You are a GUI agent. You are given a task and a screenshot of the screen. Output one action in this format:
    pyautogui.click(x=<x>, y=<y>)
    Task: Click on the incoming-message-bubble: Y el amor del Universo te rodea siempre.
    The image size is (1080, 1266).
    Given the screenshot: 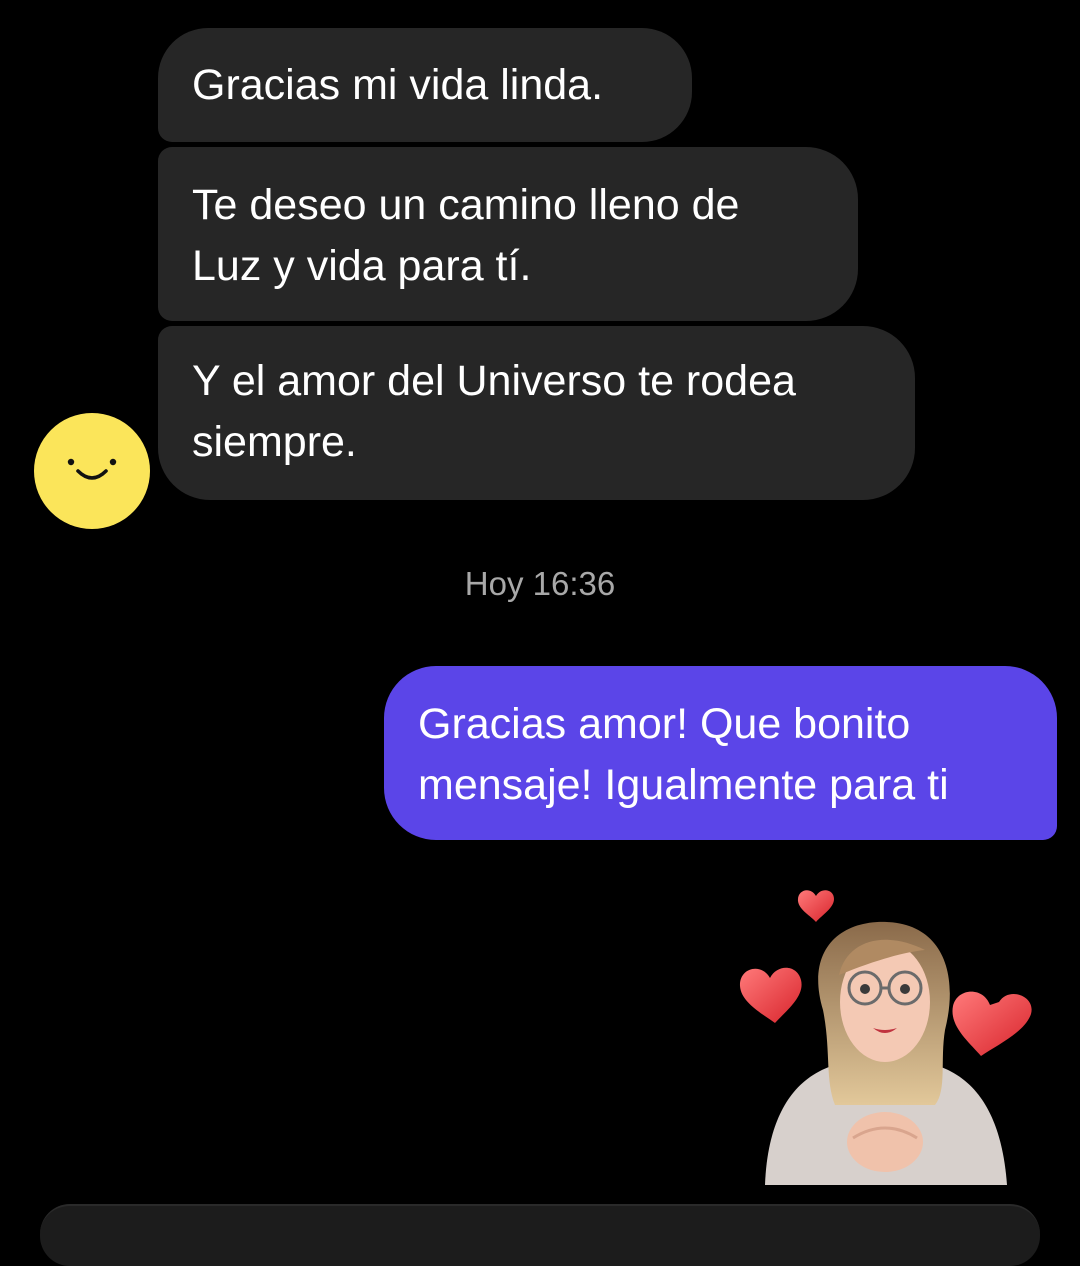 What is the action you would take?
    pyautogui.click(x=536, y=413)
    